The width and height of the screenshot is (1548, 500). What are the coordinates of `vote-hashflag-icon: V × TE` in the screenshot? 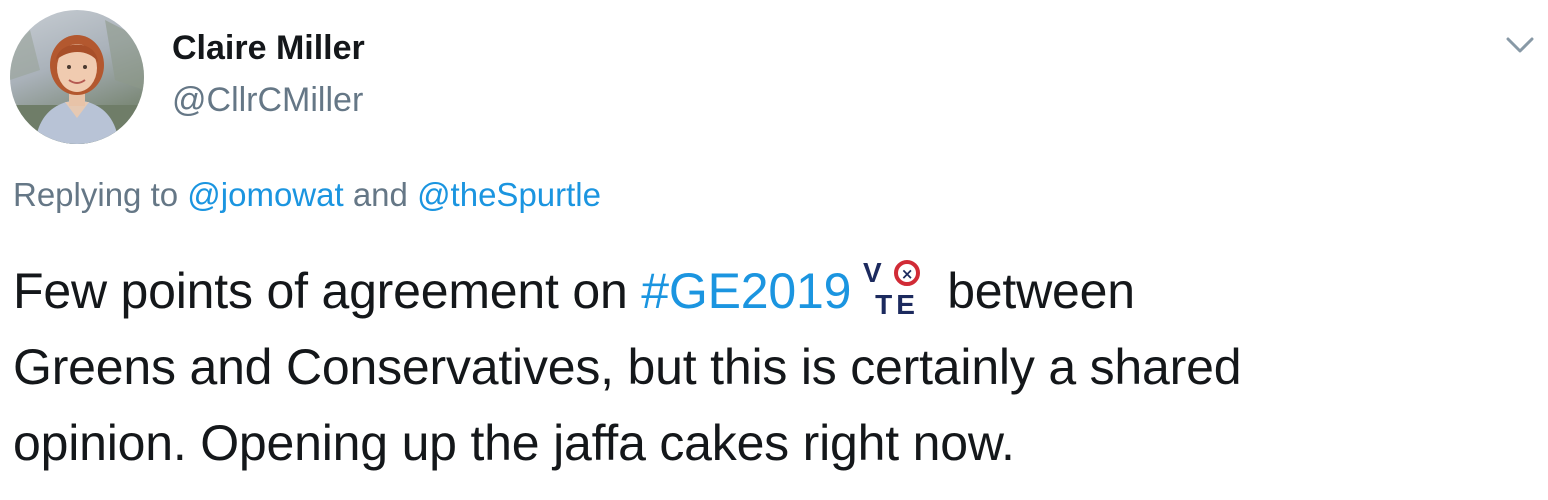 It's located at (897, 288).